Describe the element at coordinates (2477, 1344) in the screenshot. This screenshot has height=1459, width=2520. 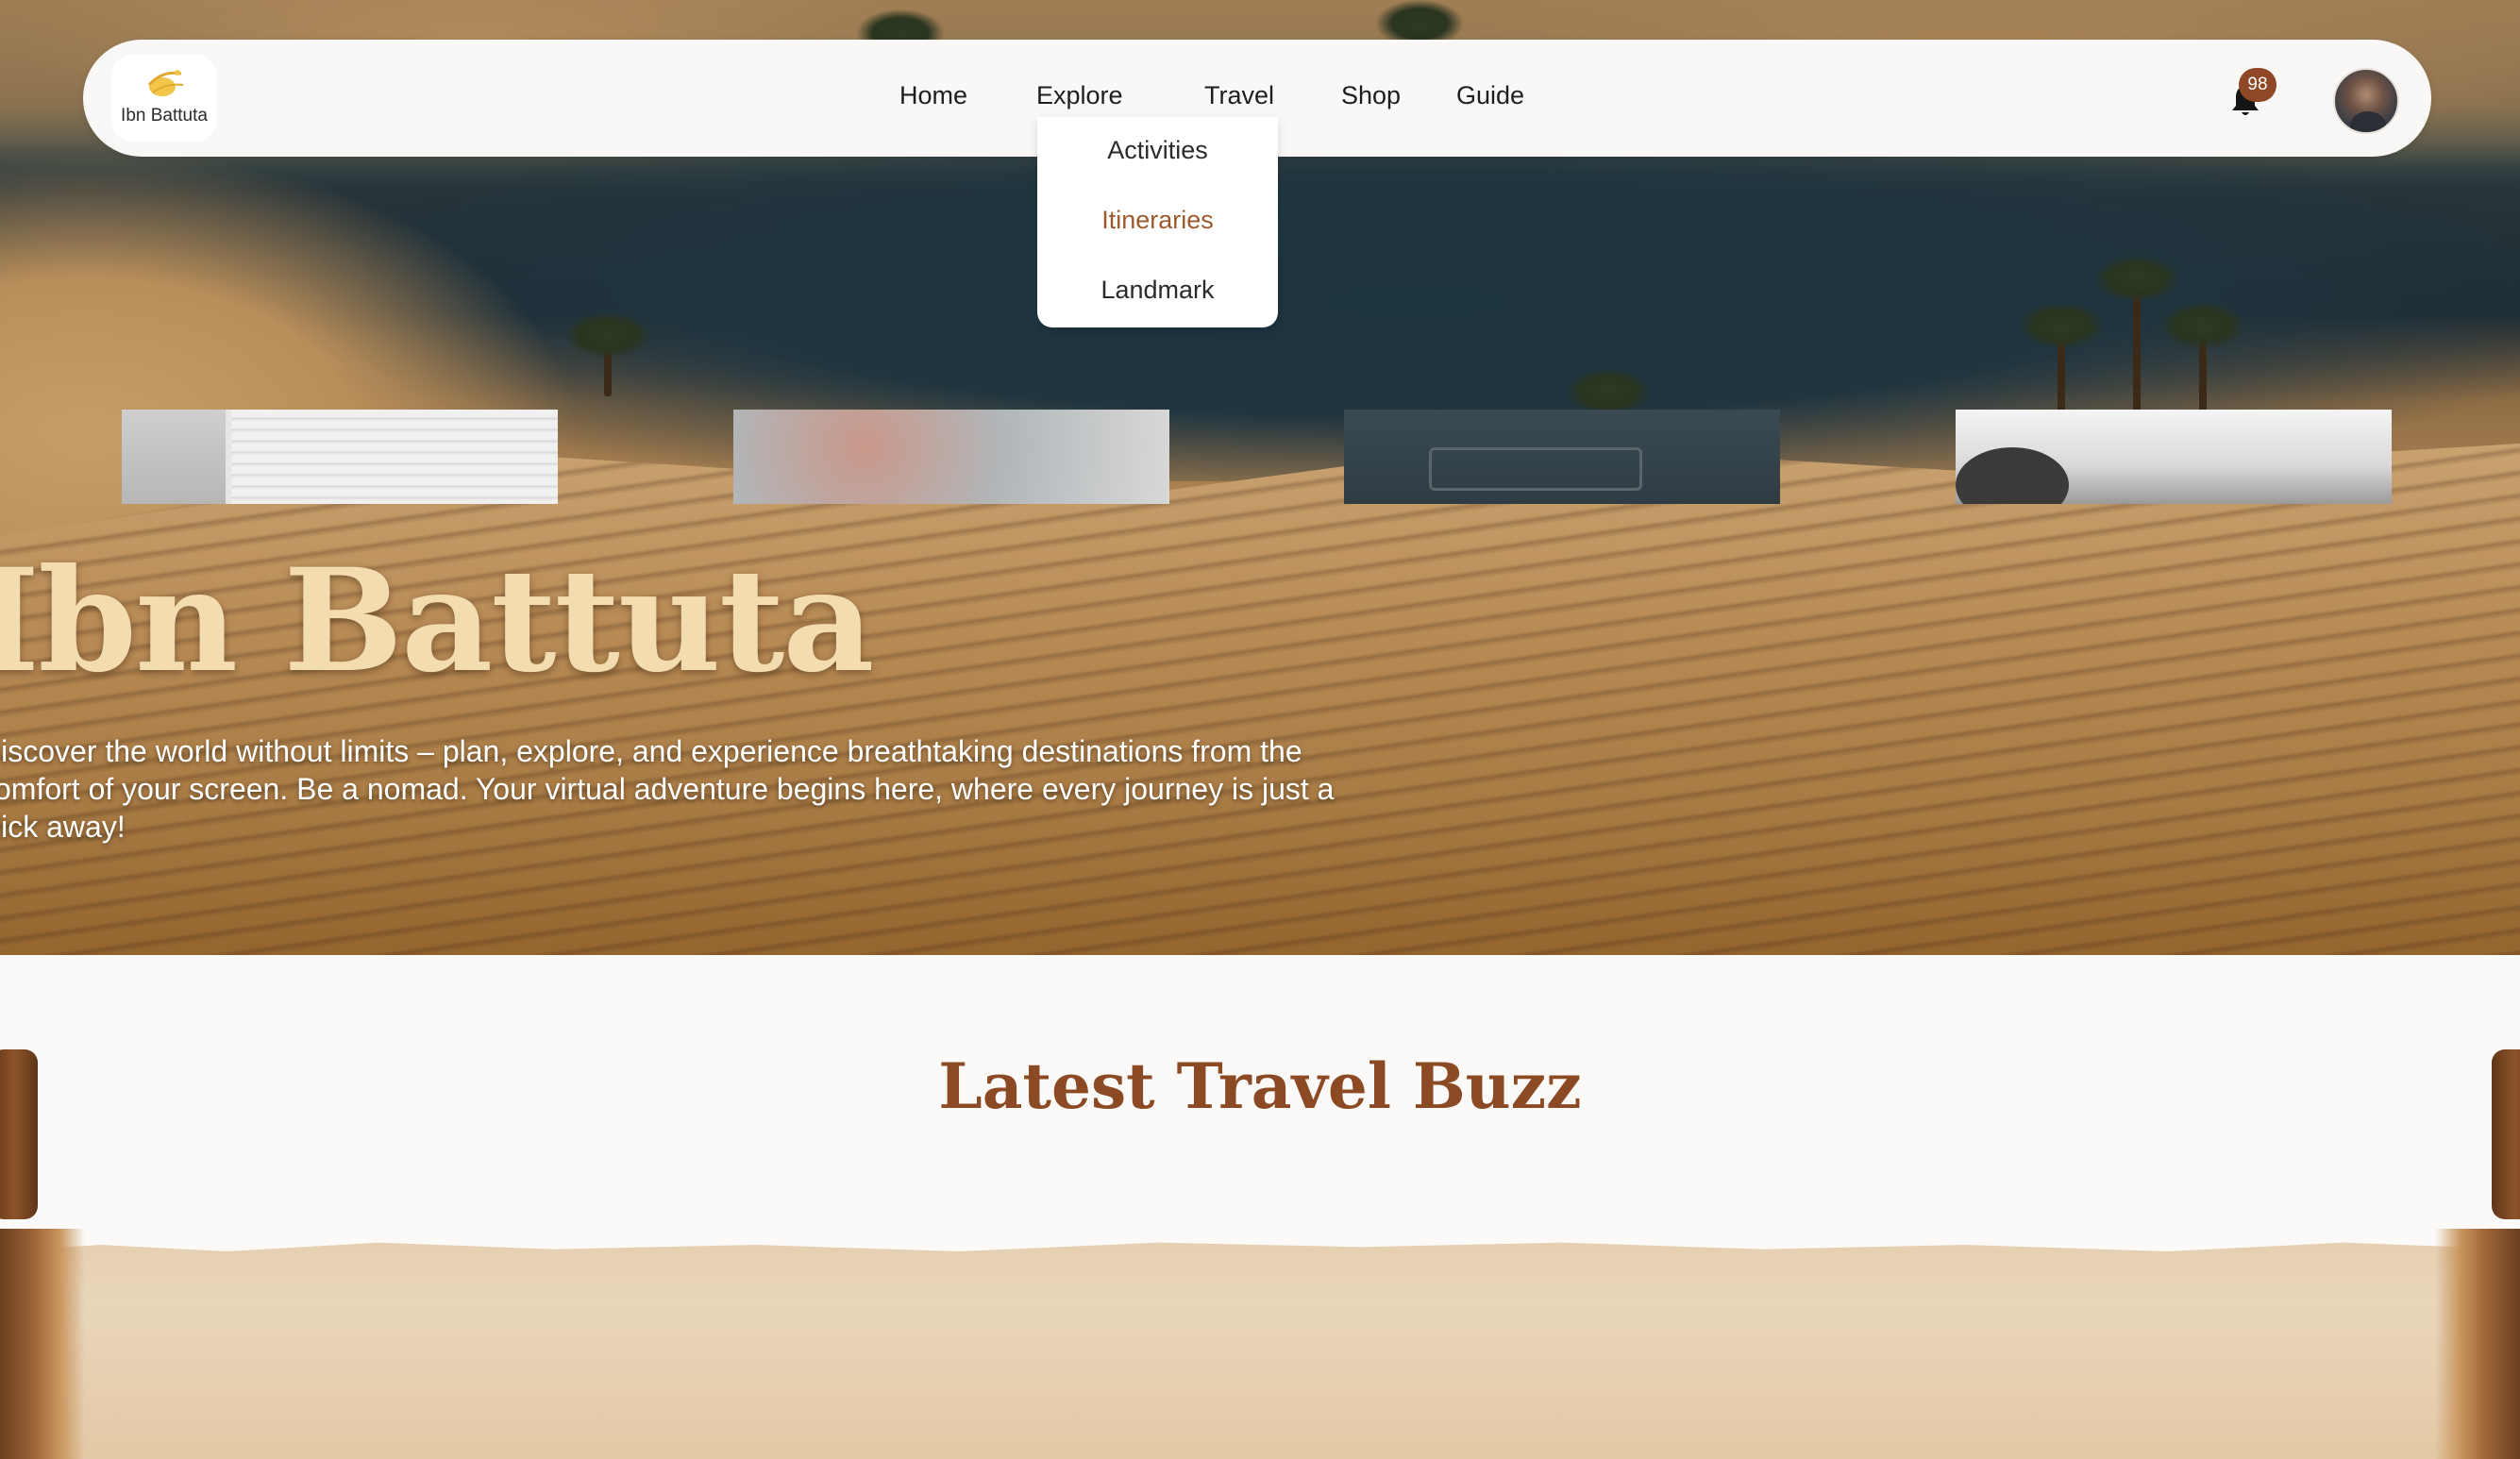
I see `parchment-right-edge` at that location.